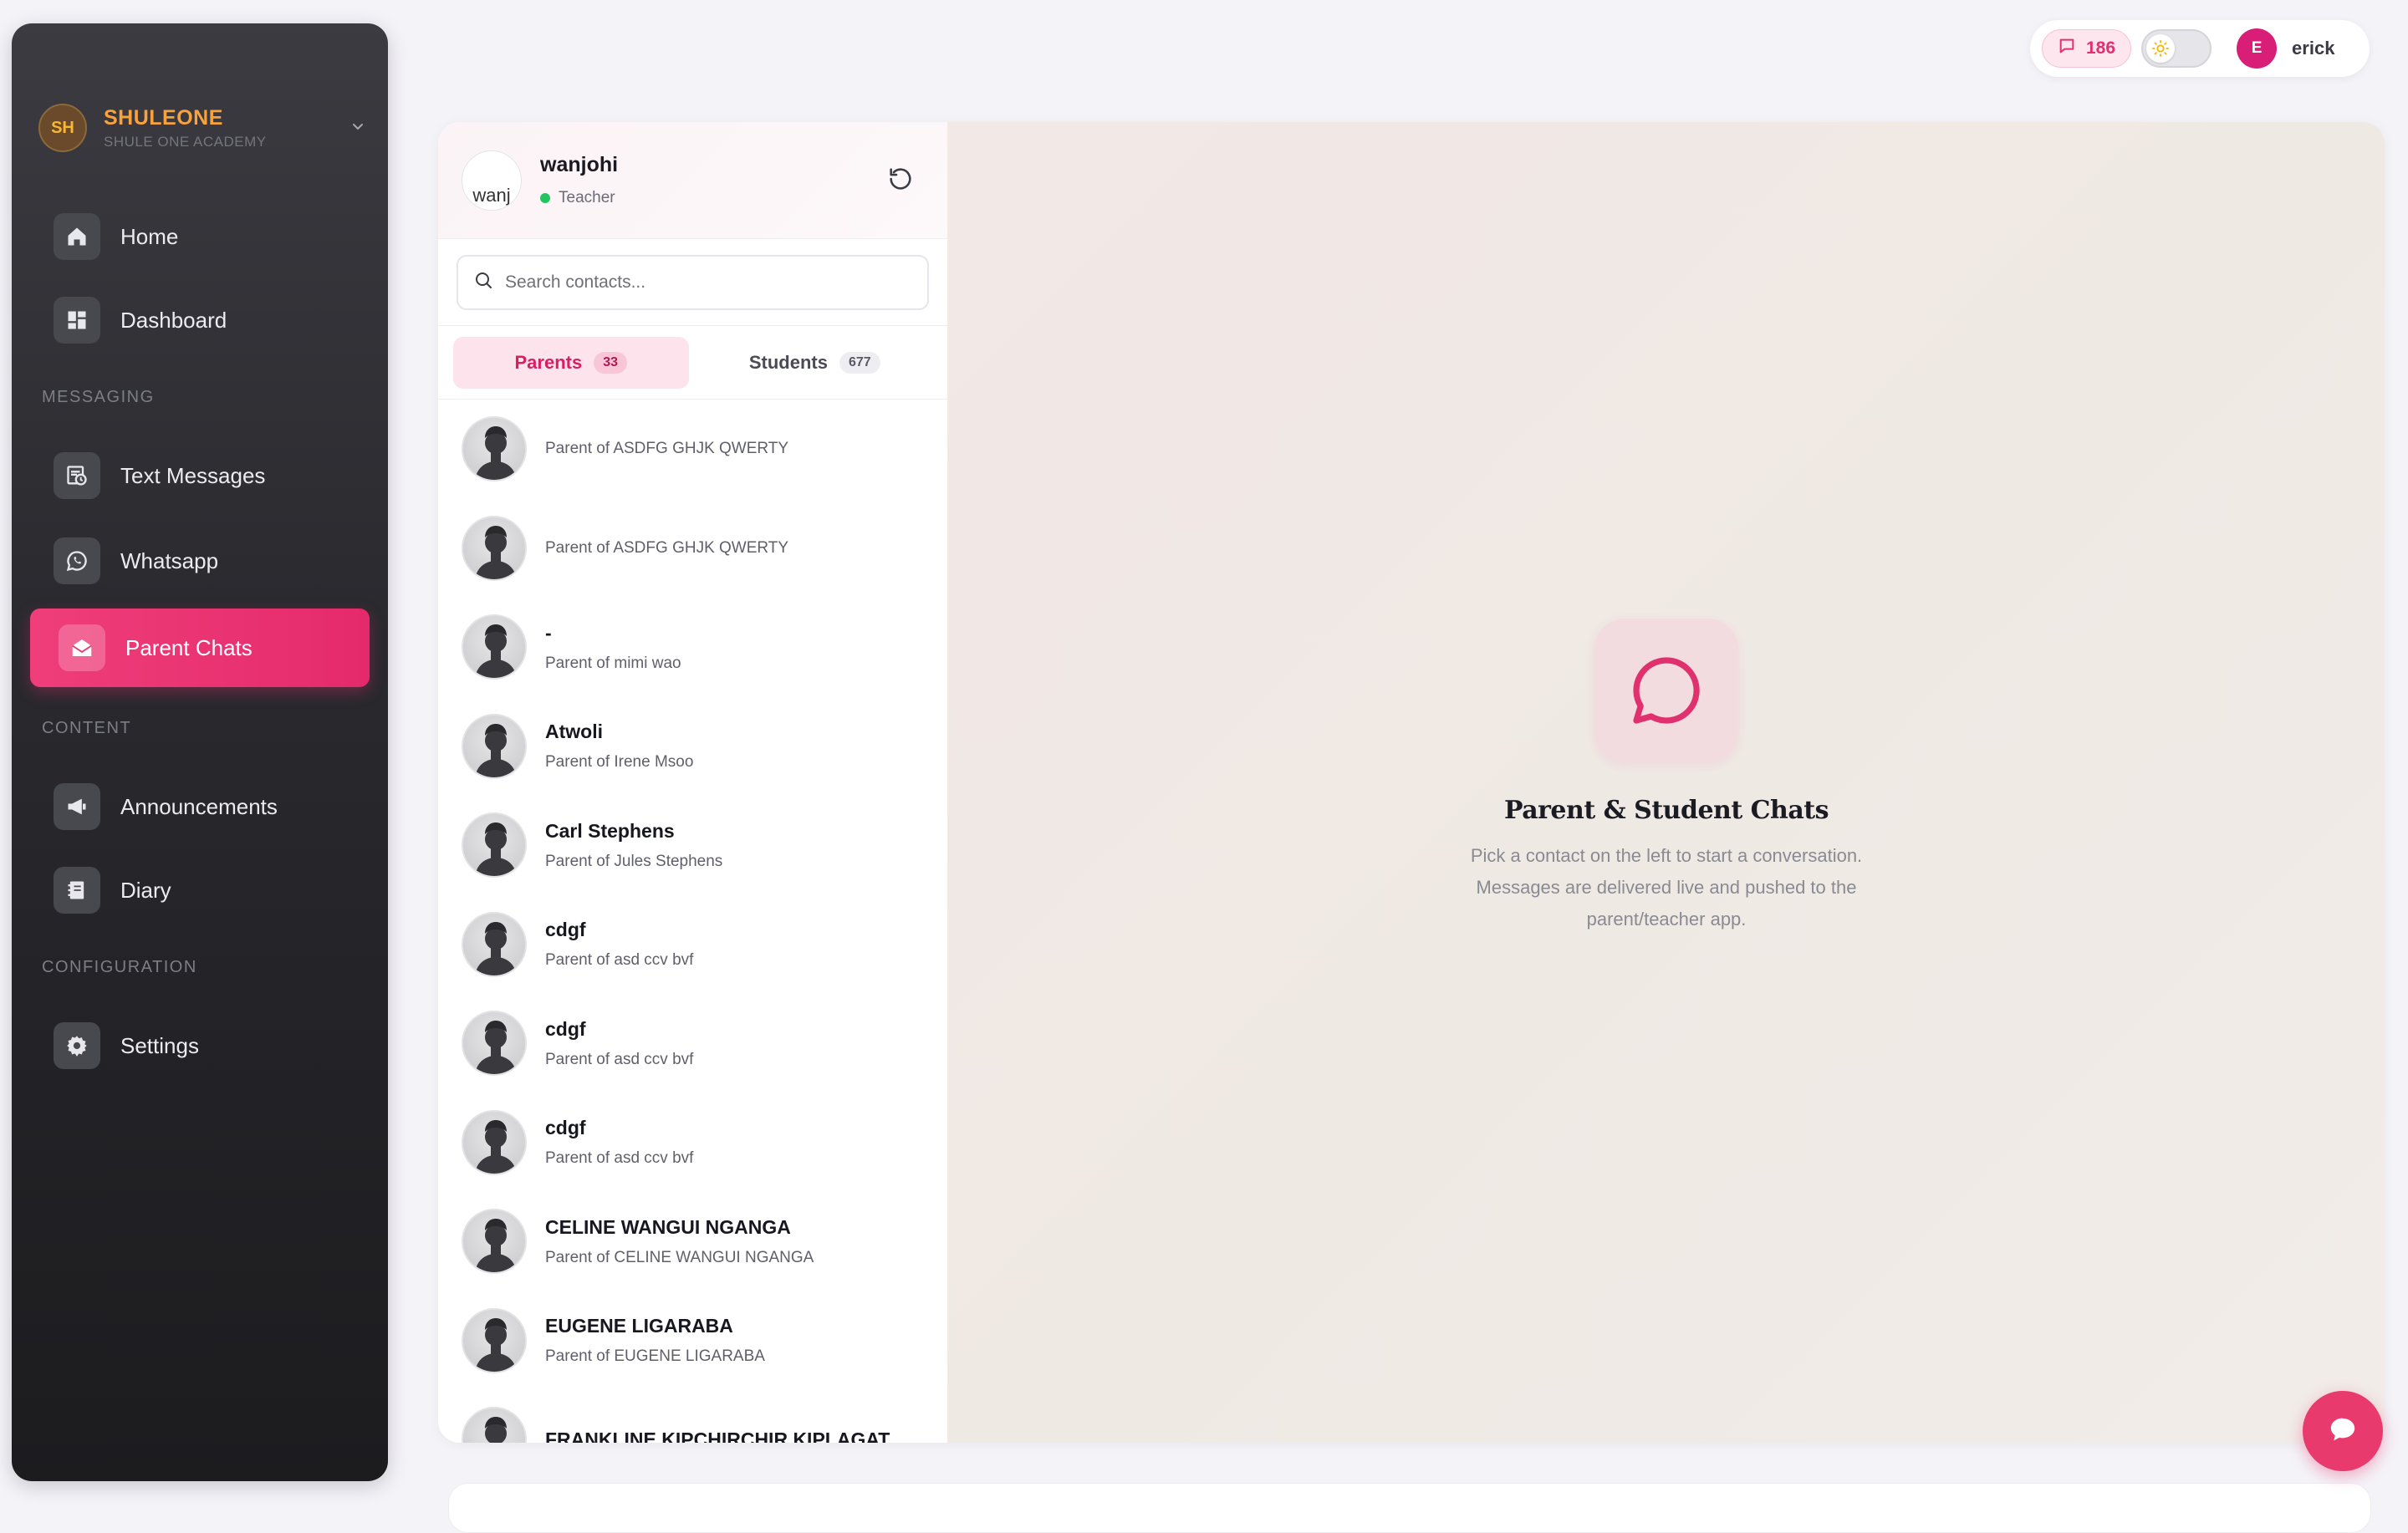 This screenshot has height=1533, width=2408. Describe the element at coordinates (668, 1226) in the screenshot. I see `contact-name: CELINE WANGUI NGANGA` at that location.